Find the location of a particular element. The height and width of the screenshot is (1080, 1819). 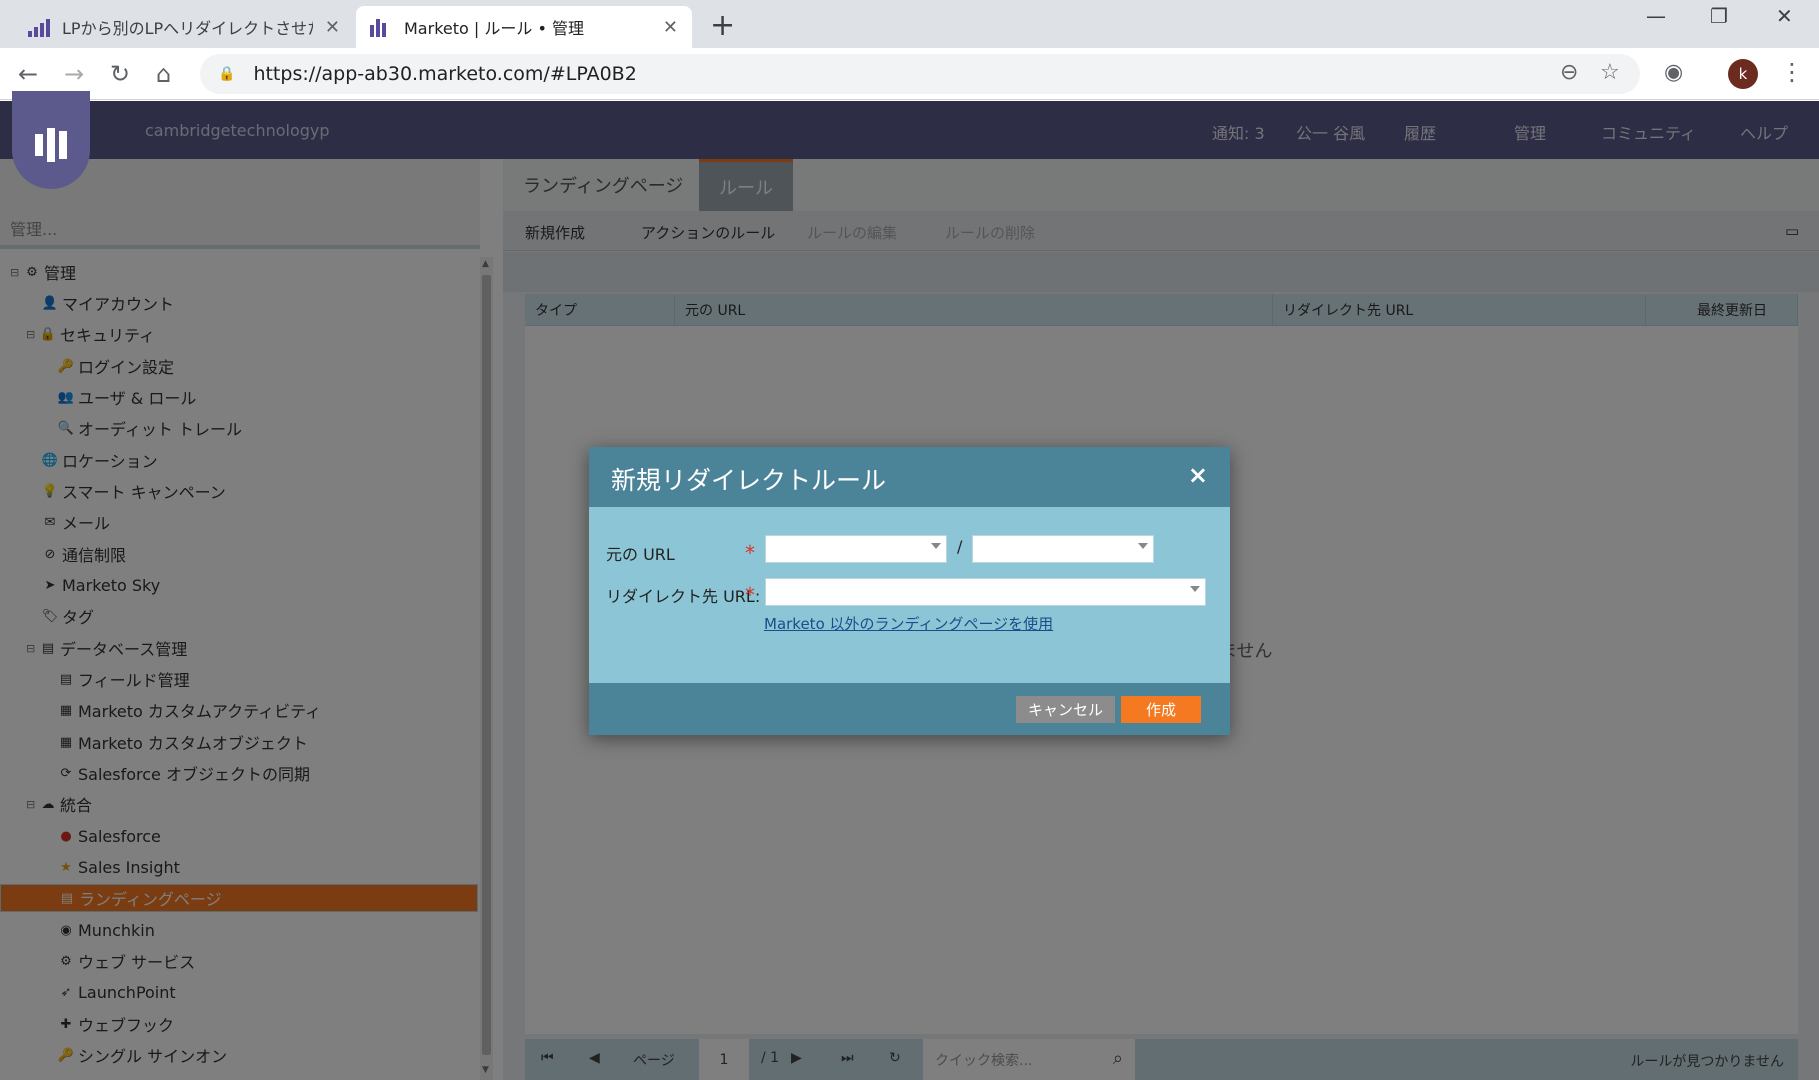

source-url-label: 元の URL is located at coordinates (640, 554).